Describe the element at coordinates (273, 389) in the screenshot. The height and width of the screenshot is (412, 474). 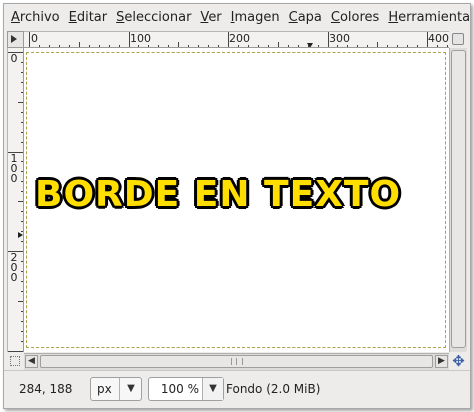
I see `layer-info: Fondo (2.0 MiB)` at that location.